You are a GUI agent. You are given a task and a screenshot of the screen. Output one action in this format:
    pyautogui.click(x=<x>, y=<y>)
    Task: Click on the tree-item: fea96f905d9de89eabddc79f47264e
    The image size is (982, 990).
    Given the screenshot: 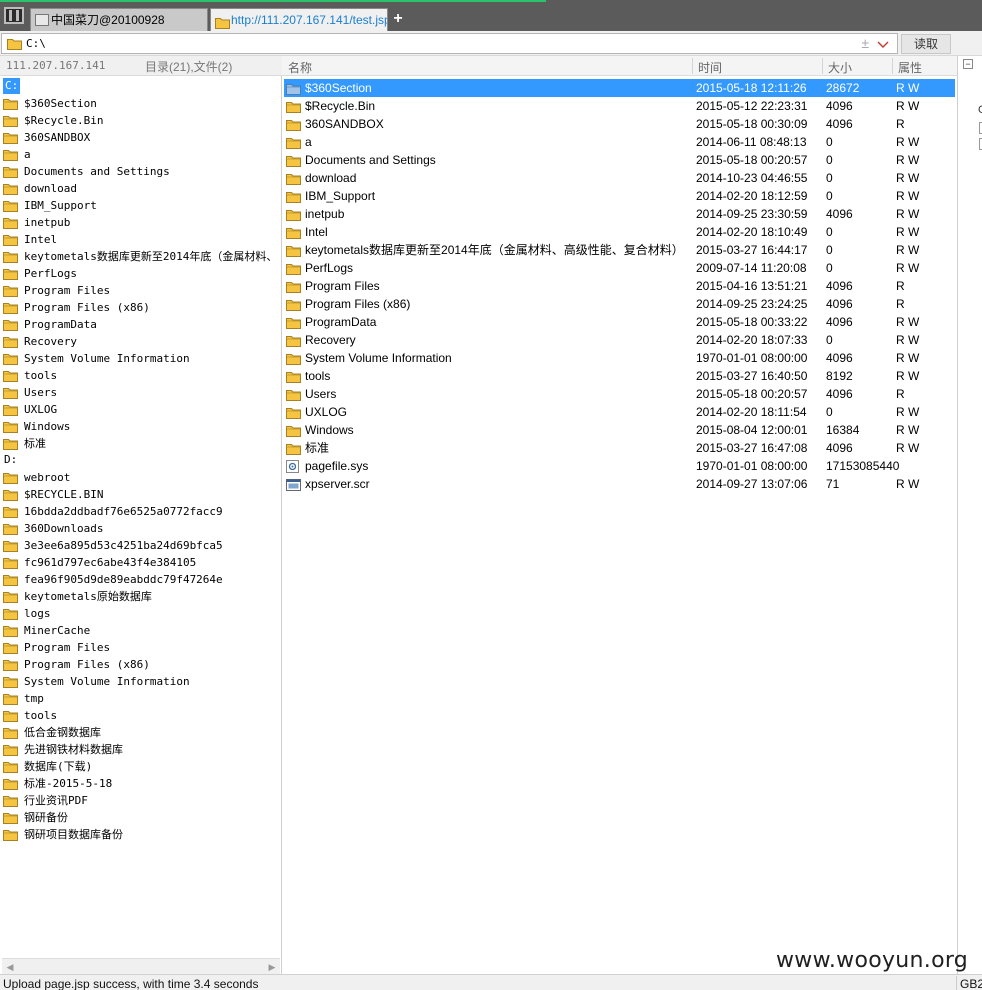 What is the action you would take?
    pyautogui.click(x=140, y=579)
    